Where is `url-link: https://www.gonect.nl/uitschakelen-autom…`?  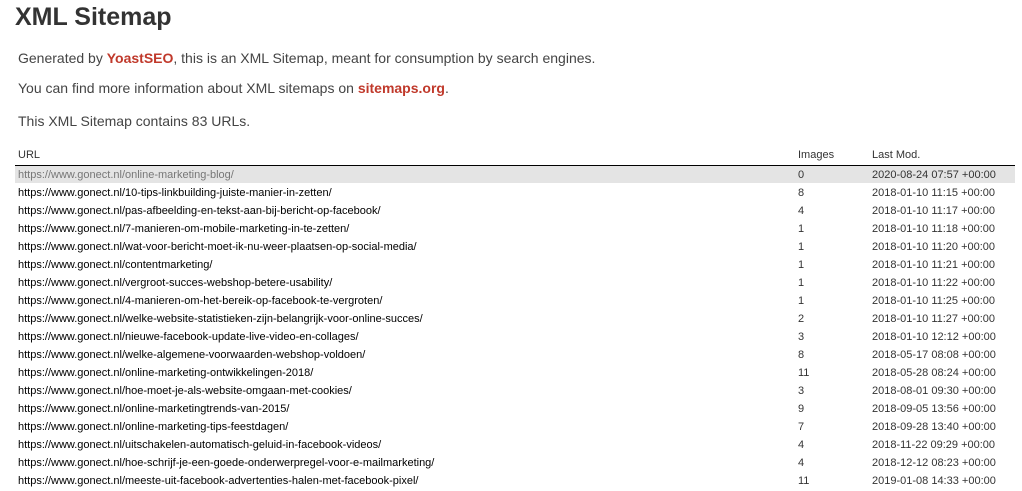
url-link: https://www.gonect.nl/uitschakelen-autom… is located at coordinates (199, 445).